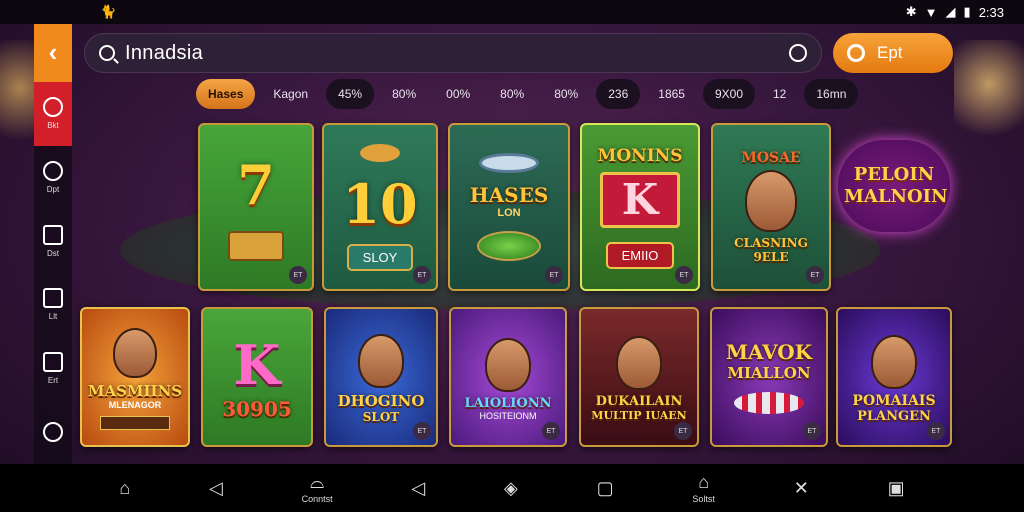 The image size is (1024, 512). I want to click on nav-square: ▢, so click(605, 488).